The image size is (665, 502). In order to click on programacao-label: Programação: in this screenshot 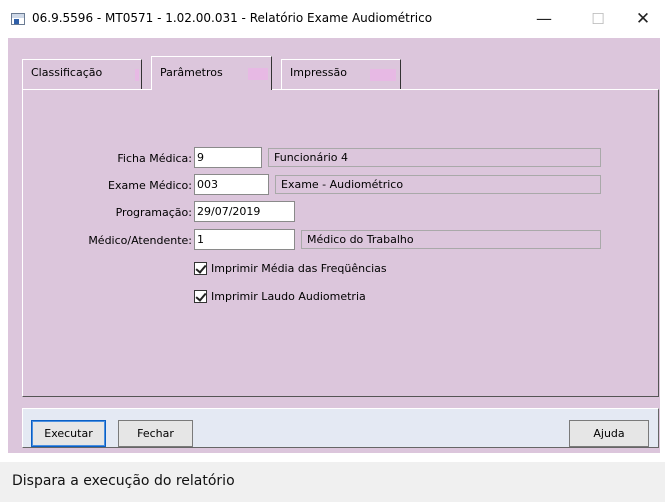, I will do `click(153, 212)`.